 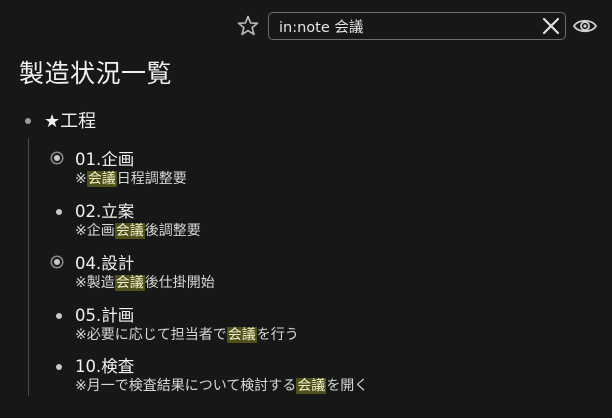 What do you see at coordinates (81, 179) in the screenshot?
I see `note-text: ※` at bounding box center [81, 179].